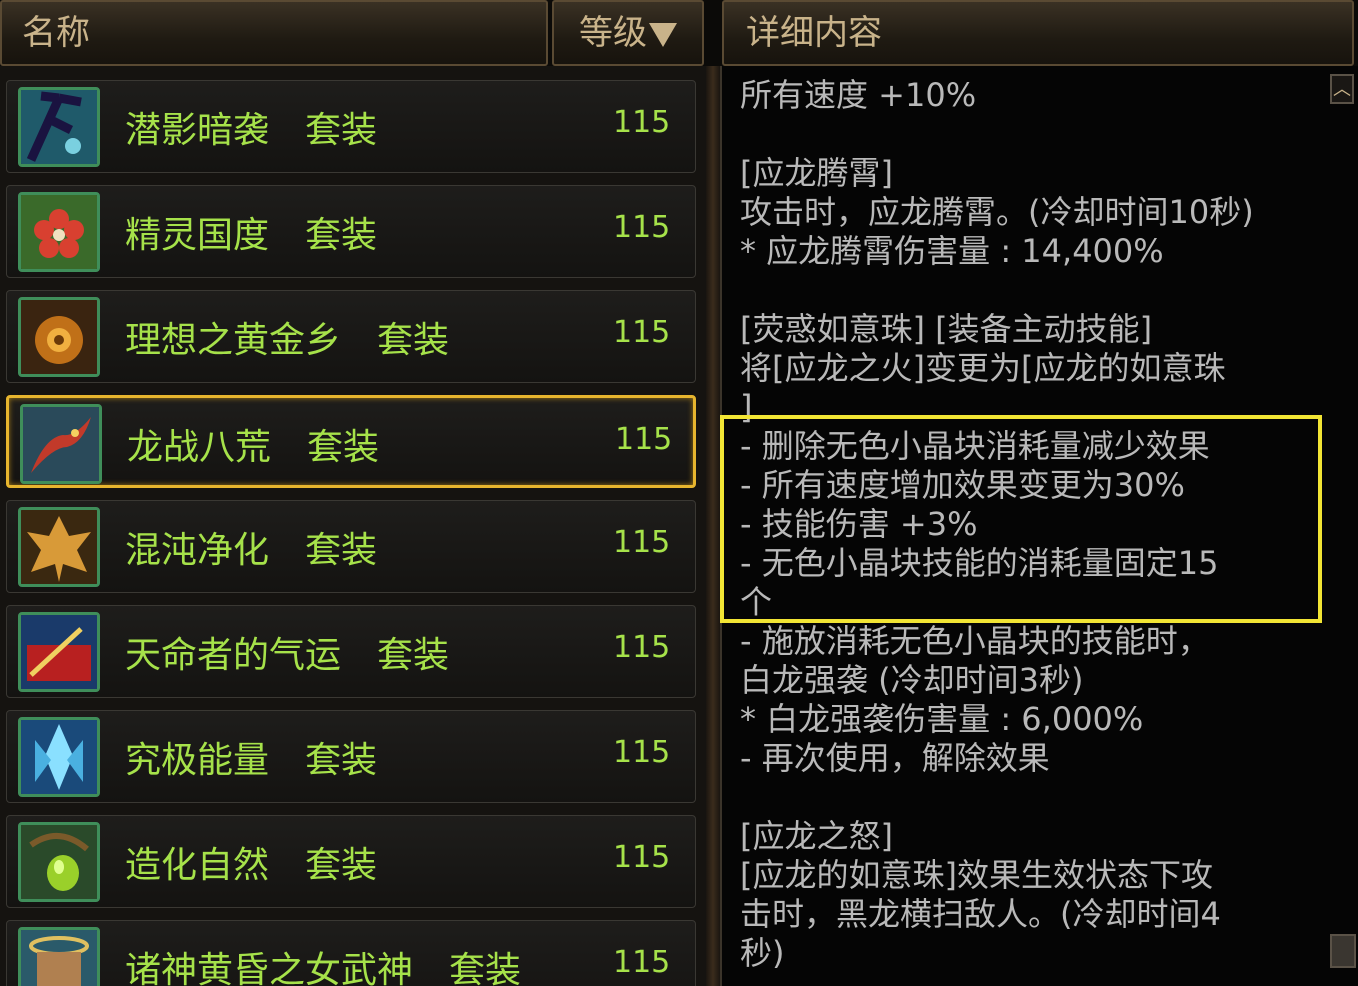 This screenshot has height=986, width=1358. Describe the element at coordinates (816, 836) in the screenshot. I see `detail-line: [应龙之怒]` at that location.